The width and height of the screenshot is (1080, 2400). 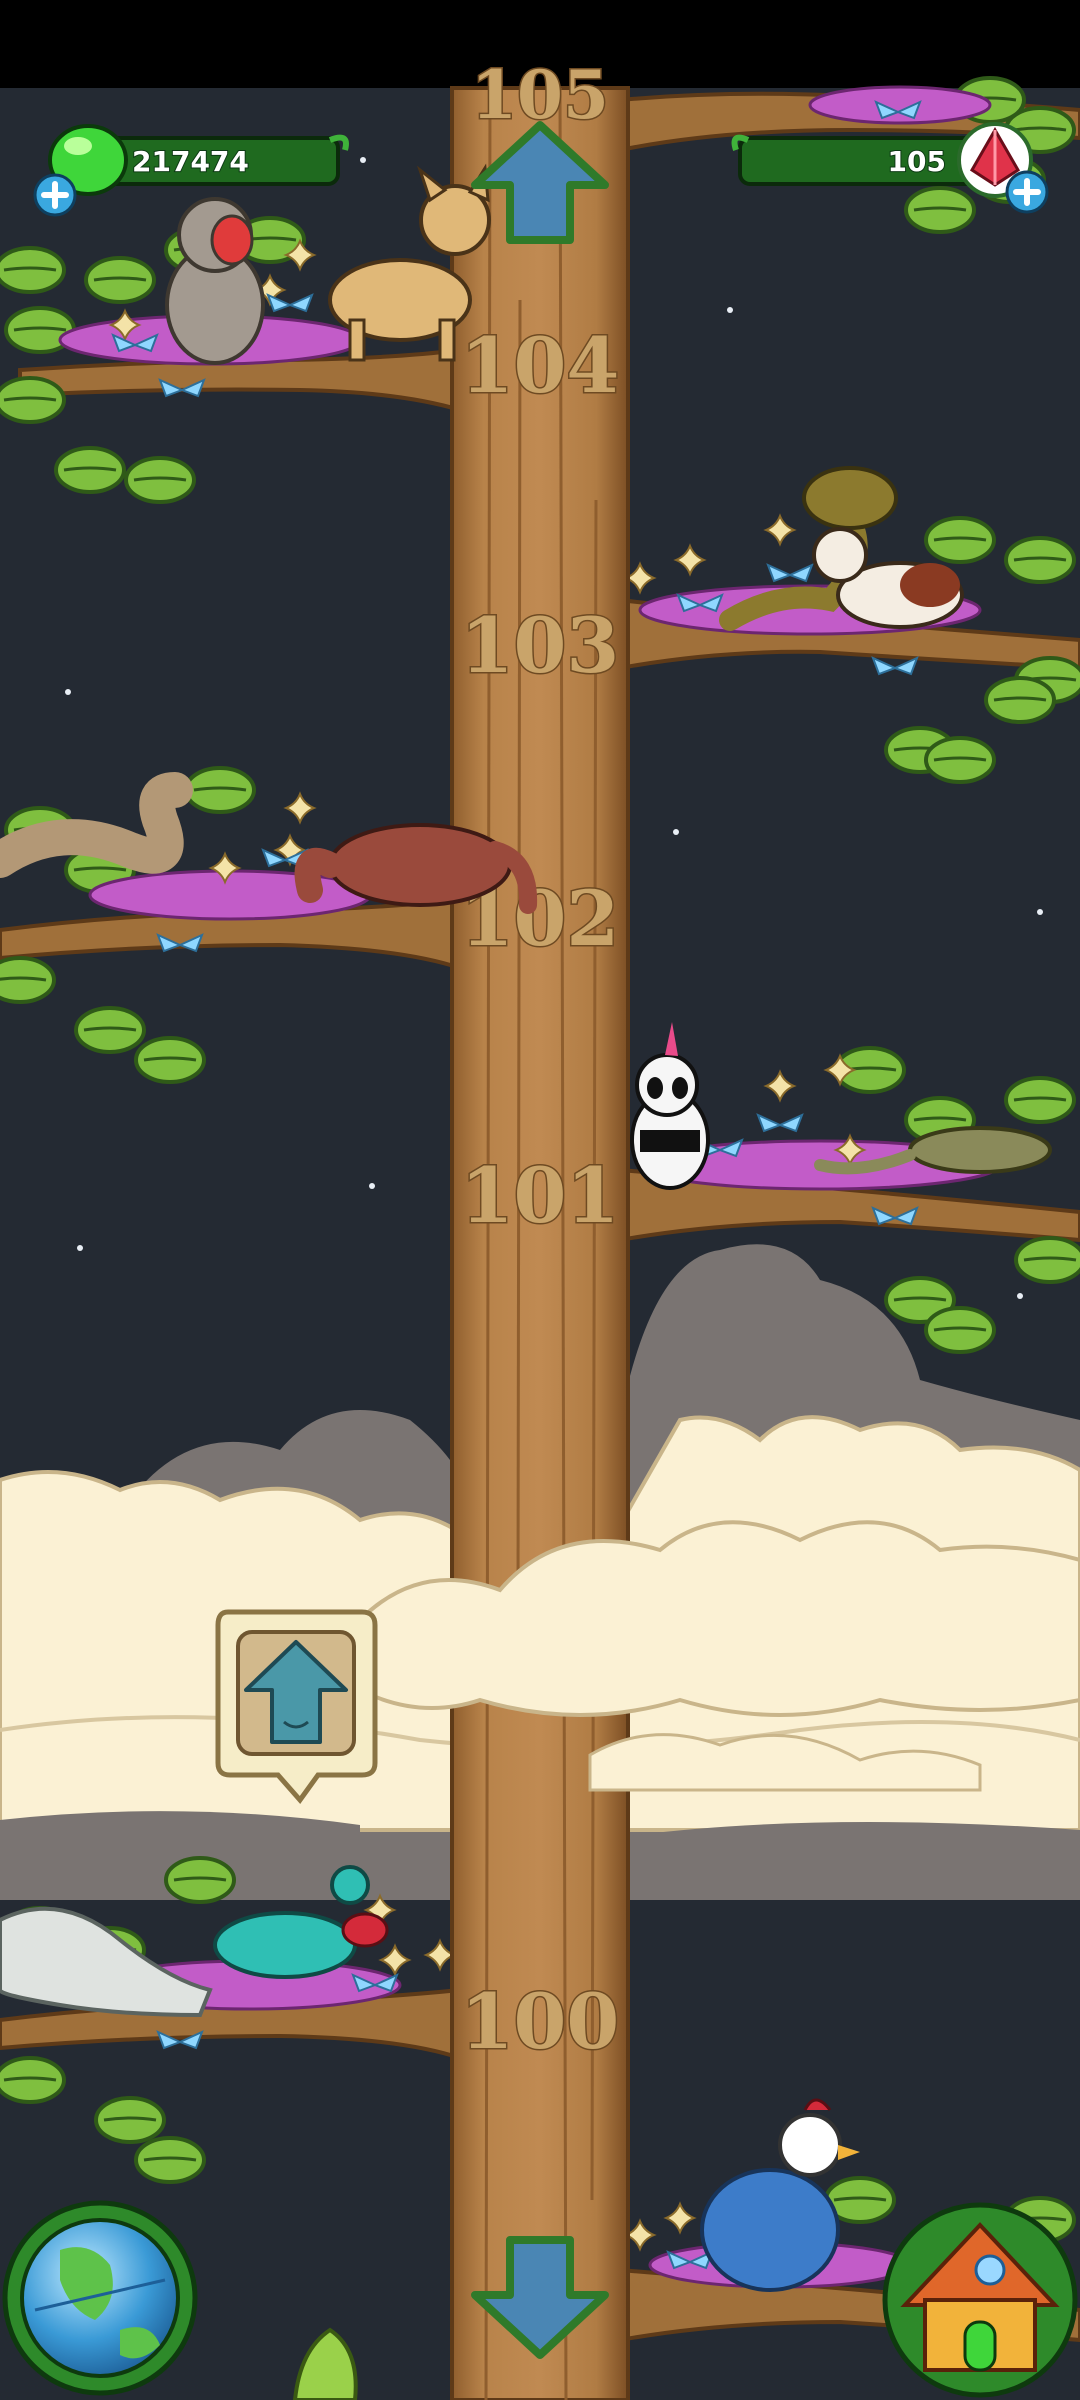 I want to click on japanese-macaque, so click(x=215, y=281).